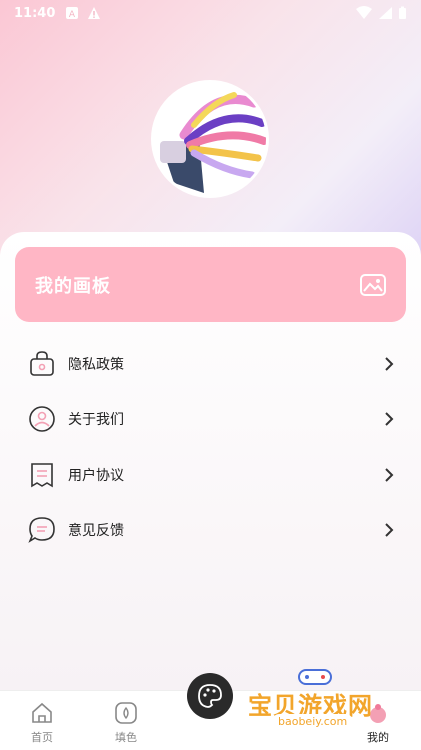 The height and width of the screenshot is (750, 421). I want to click on home-icon, so click(42, 712).